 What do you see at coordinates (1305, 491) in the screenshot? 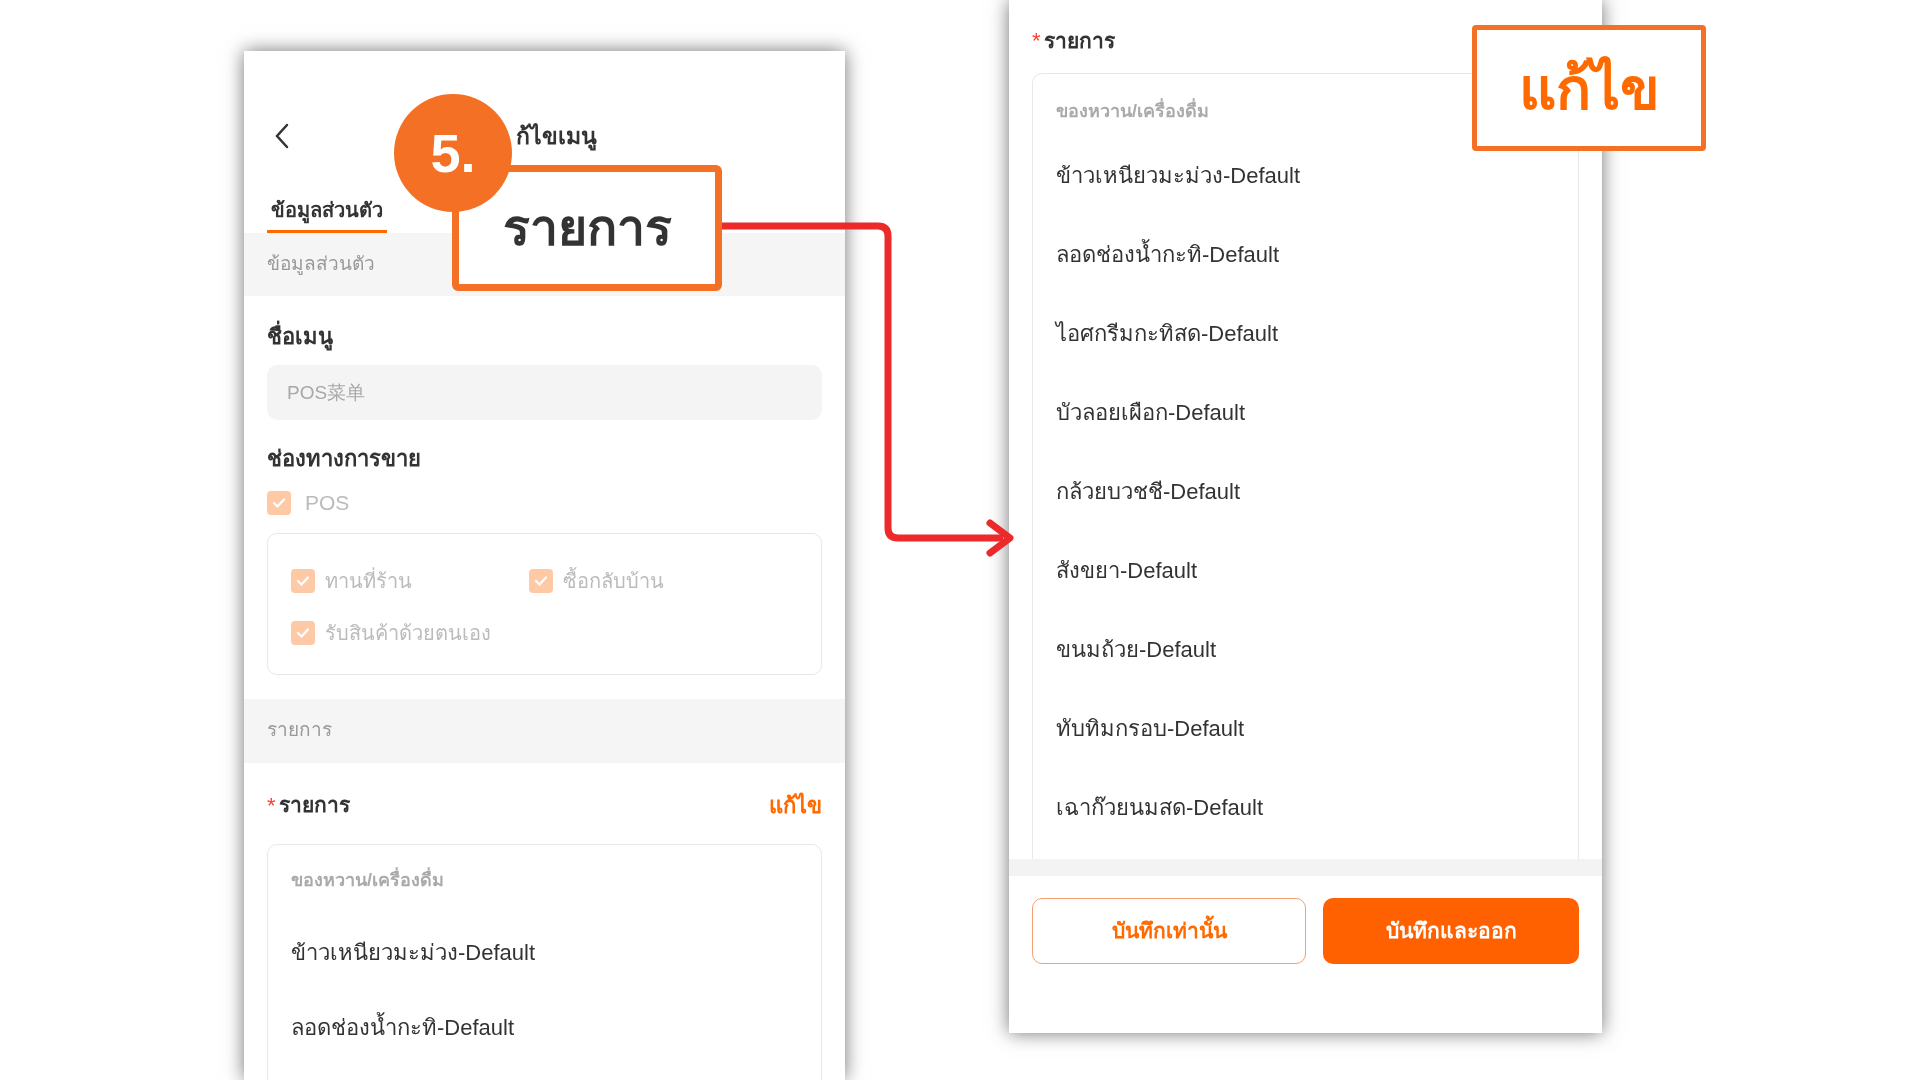
I see `menu-item: กล้วยบวชชี-Default` at bounding box center [1305, 491].